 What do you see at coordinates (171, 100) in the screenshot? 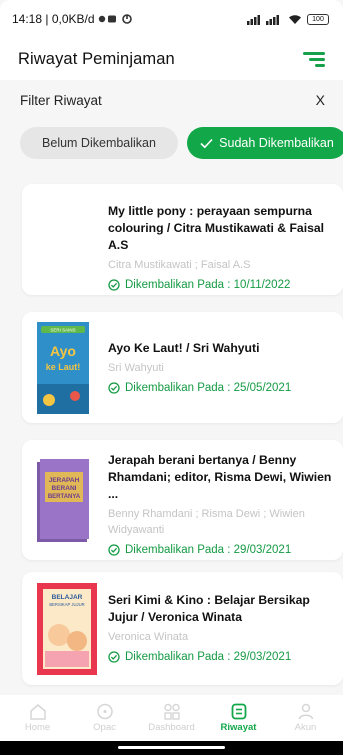
I see `filter-header: Filter Riwayat X` at bounding box center [171, 100].